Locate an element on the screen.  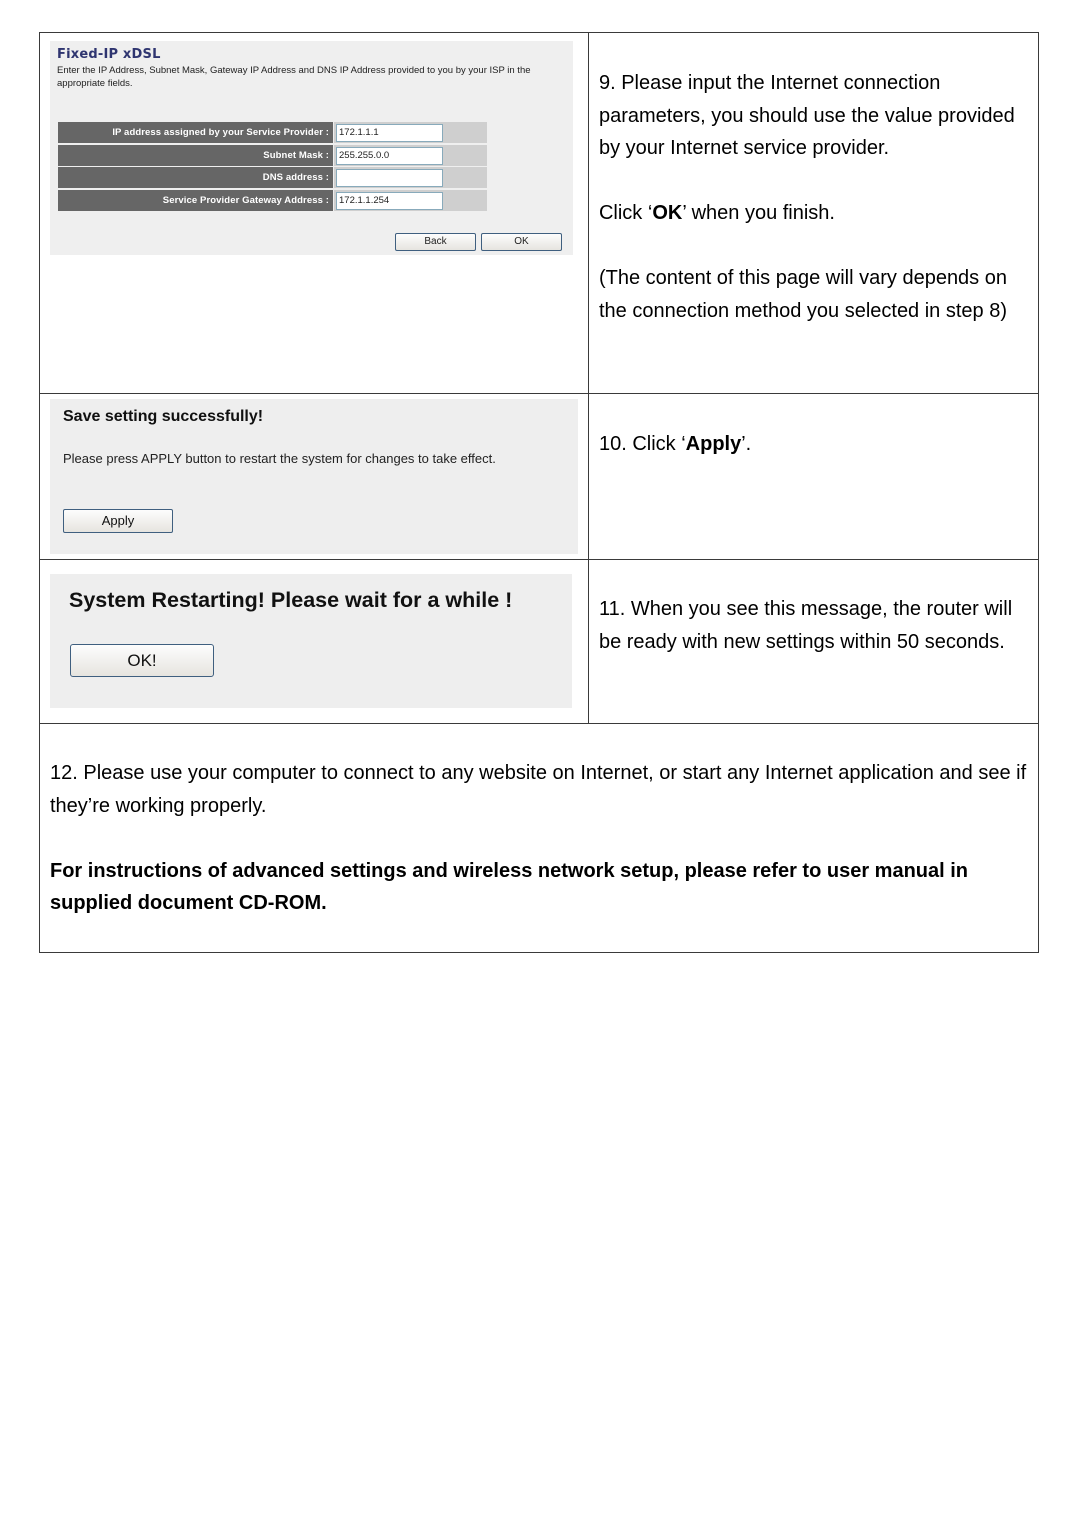
fixed-ip-title: Fixed-IP xDSL is located at coordinates (109, 54).